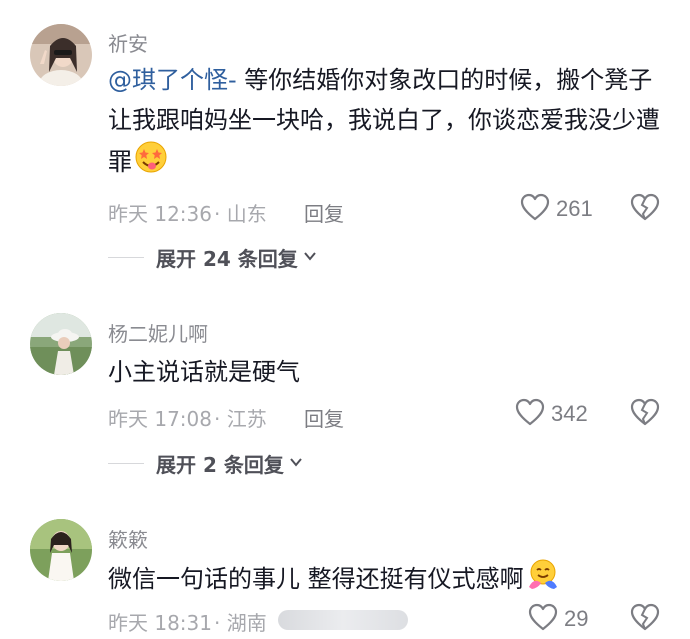 The image size is (690, 639). Describe the element at coordinates (128, 538) in the screenshot. I see `comment-username: 簌簌` at that location.